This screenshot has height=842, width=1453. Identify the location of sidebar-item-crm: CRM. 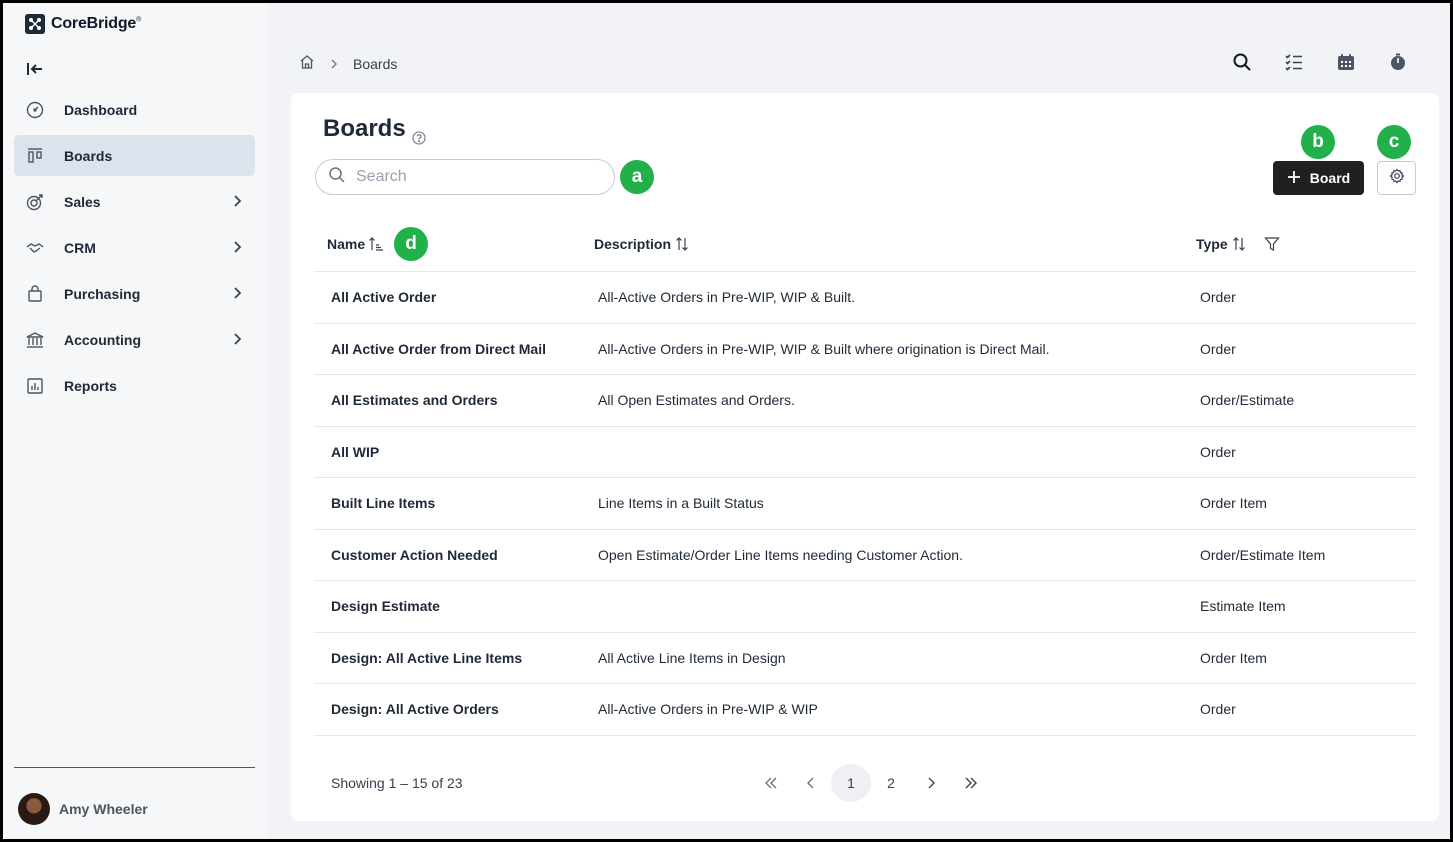
(134, 247).